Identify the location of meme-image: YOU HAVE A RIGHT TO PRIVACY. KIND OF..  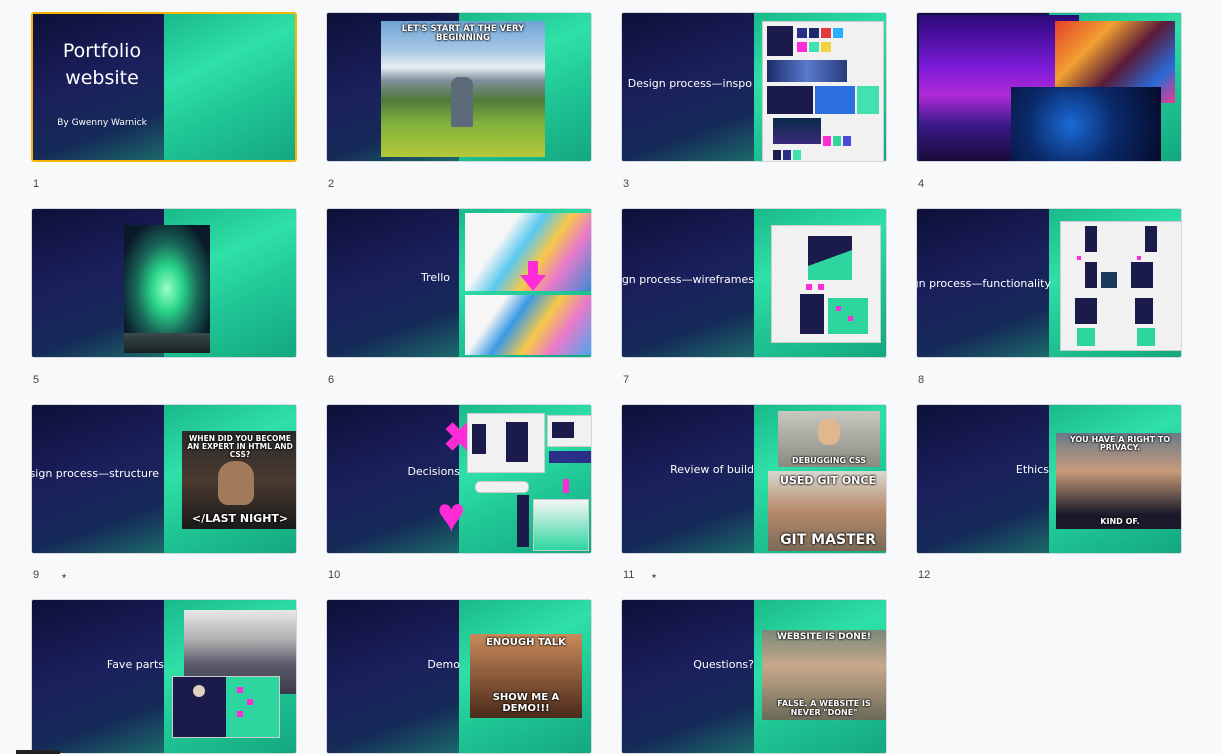
(1118, 481).